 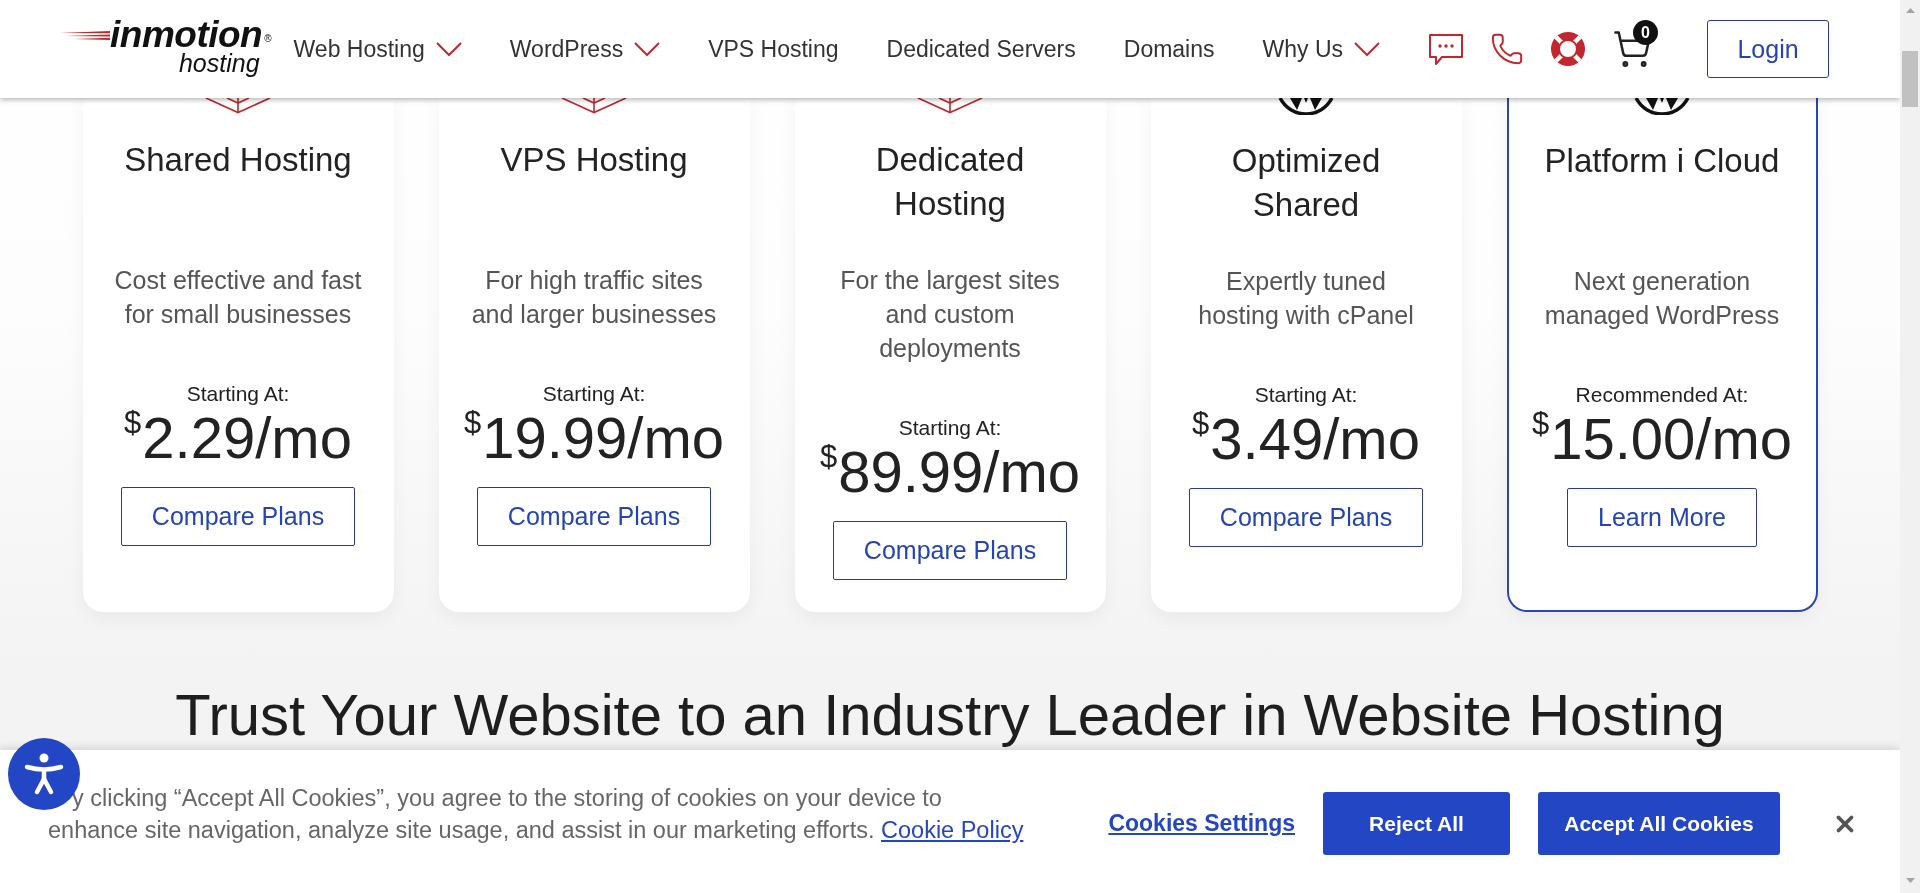 What do you see at coordinates (1662, 298) in the screenshot?
I see `plan-description: Next generation managed WordPress` at bounding box center [1662, 298].